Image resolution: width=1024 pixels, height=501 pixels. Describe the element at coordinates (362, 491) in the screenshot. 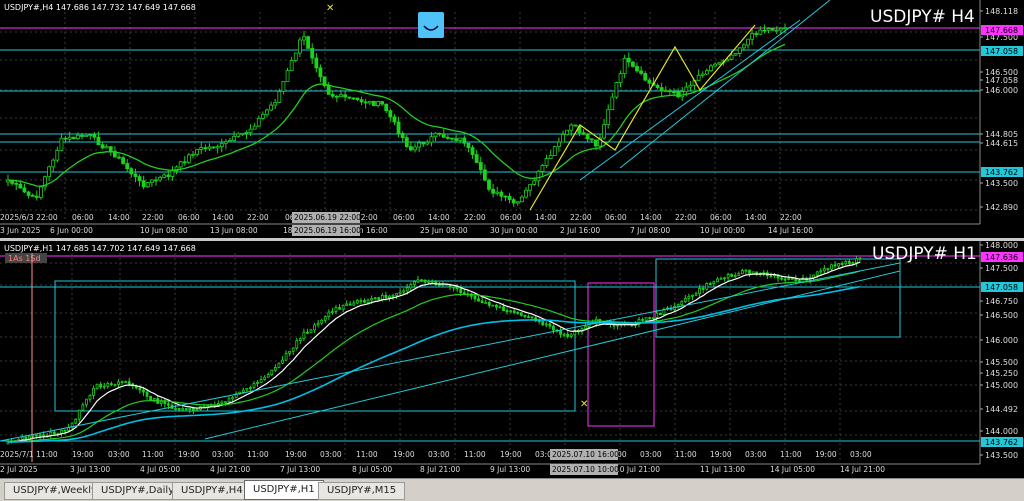

I see `tab-m15: USDJPY#,M15` at that location.